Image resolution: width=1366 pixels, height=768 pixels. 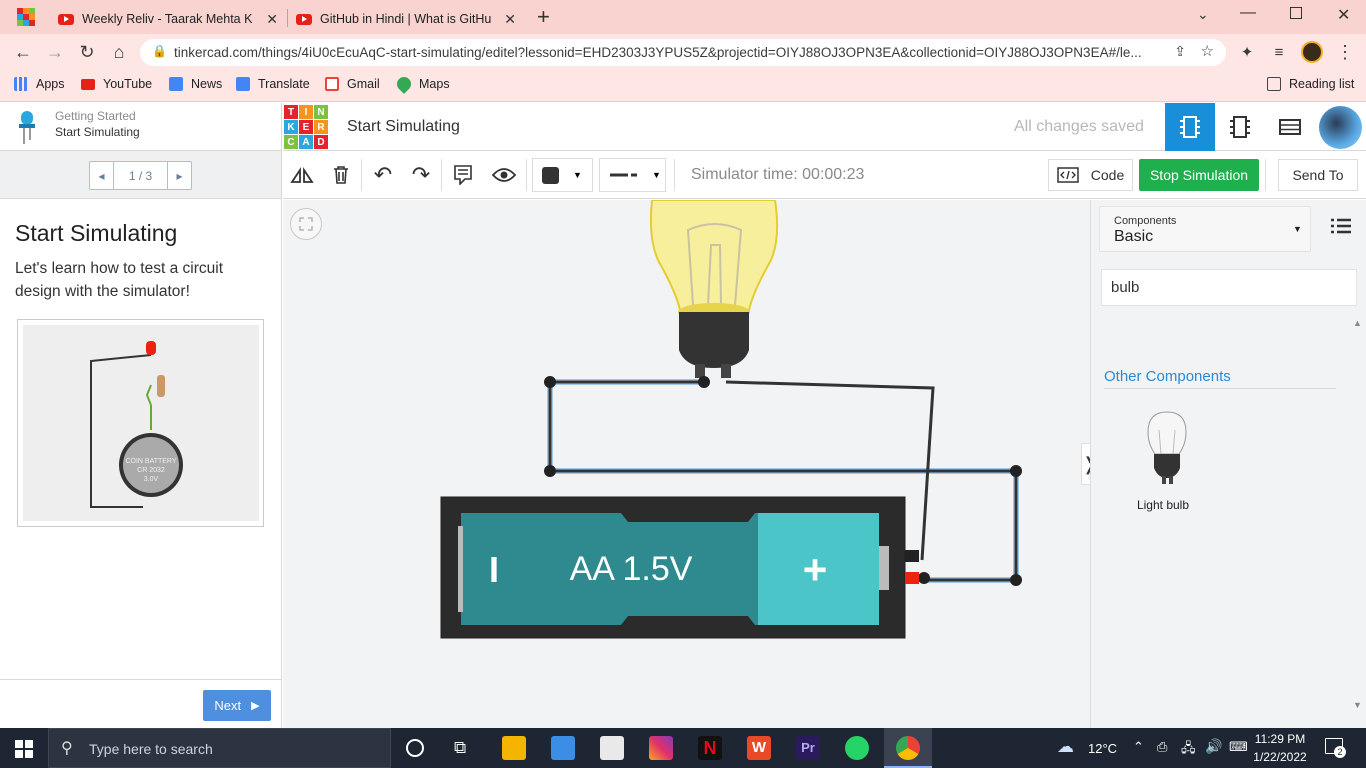 What do you see at coordinates (1180, 51) in the screenshot?
I see `share-icon: ⇪` at bounding box center [1180, 51].